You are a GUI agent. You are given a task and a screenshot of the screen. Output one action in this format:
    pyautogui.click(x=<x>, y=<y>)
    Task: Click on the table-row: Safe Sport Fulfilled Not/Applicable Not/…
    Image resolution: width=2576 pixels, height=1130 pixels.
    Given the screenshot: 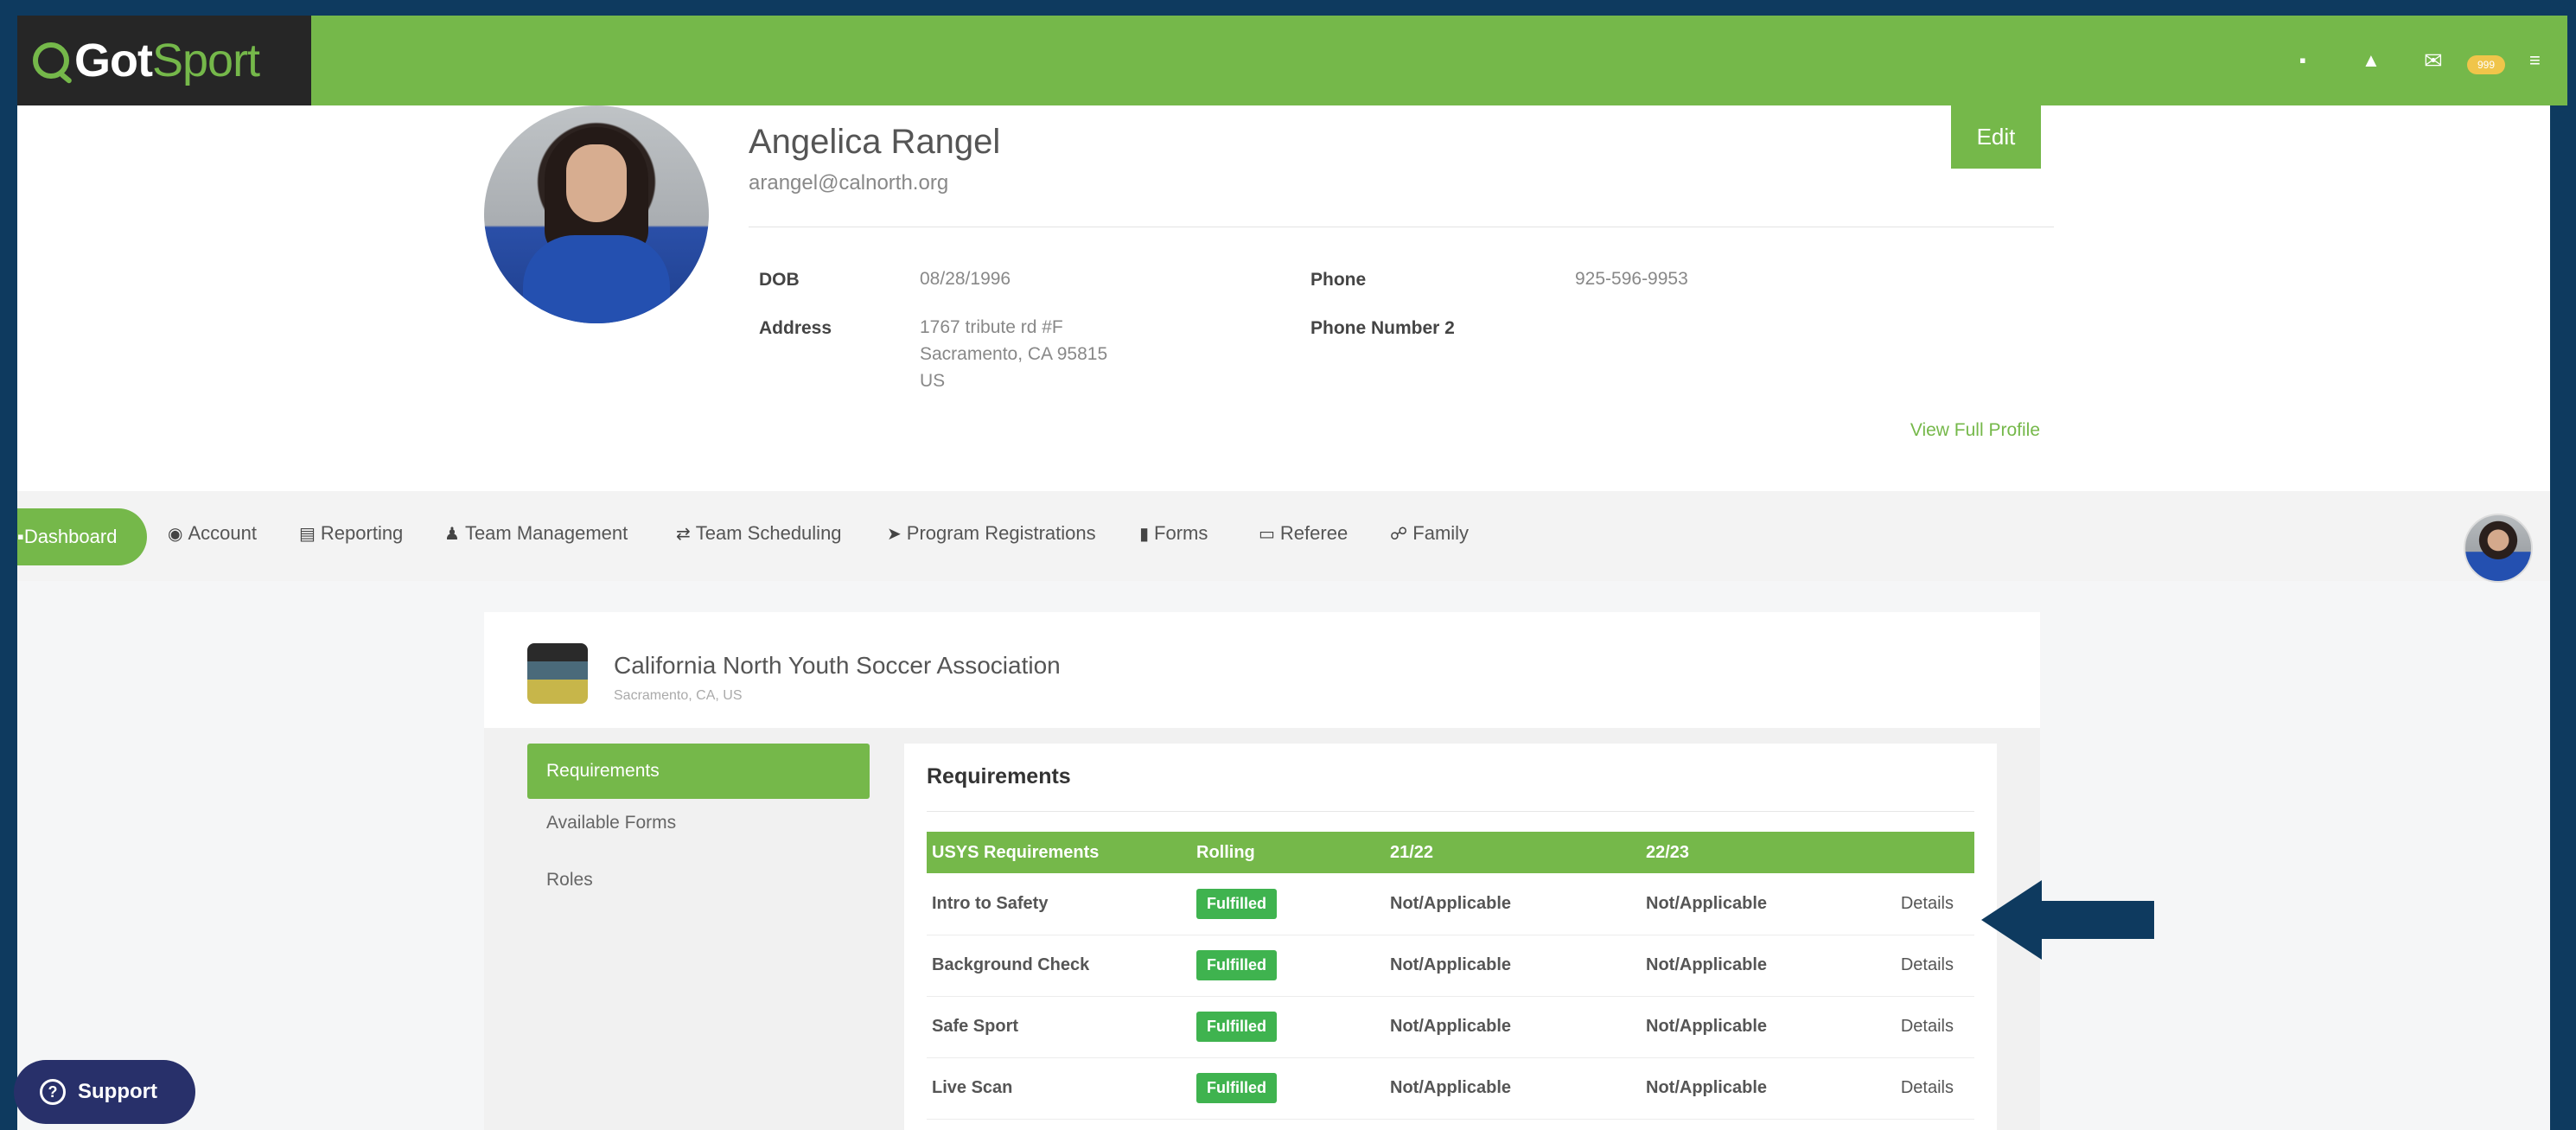 What is the action you would take?
    pyautogui.click(x=1450, y=1027)
    